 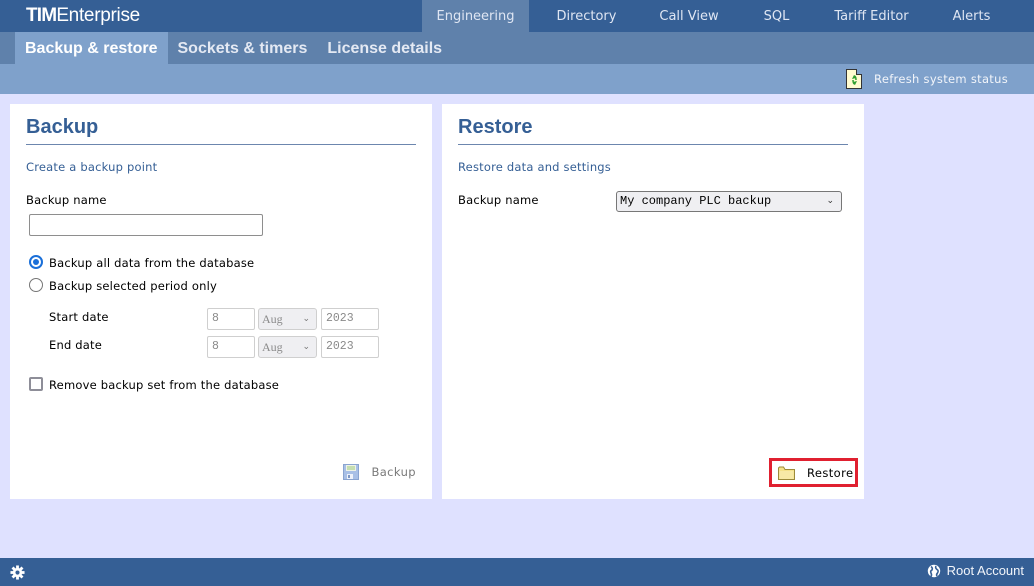 I want to click on radio-backup-all-label: Backup all data from the database, so click(x=151, y=263).